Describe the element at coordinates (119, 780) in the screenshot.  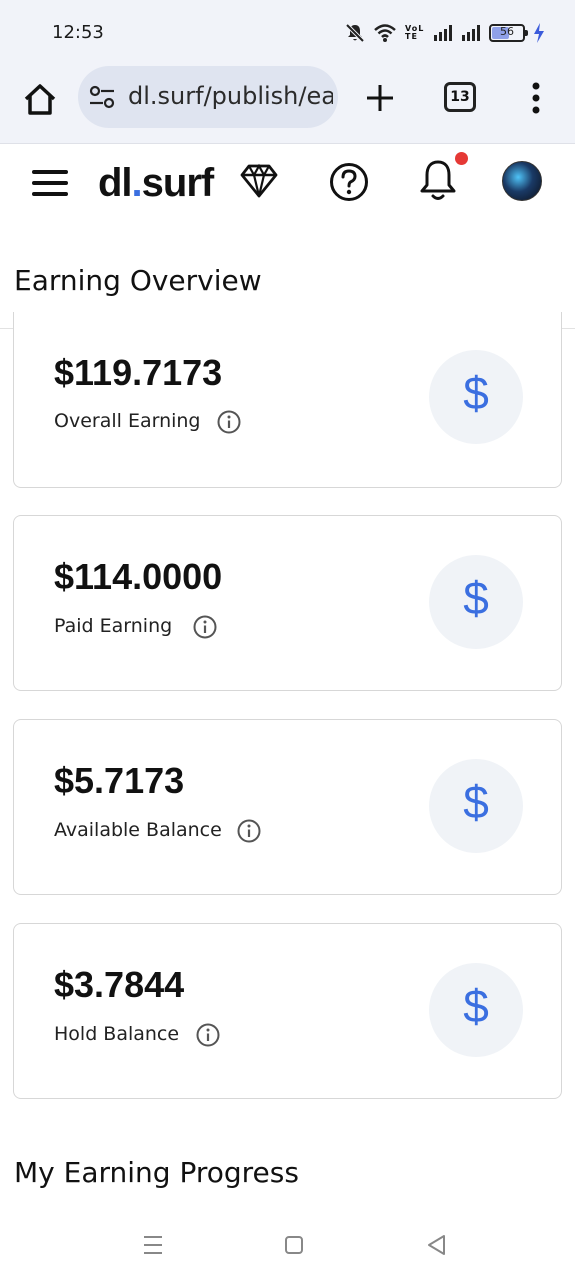
I see `earning-amount: $5.7173` at that location.